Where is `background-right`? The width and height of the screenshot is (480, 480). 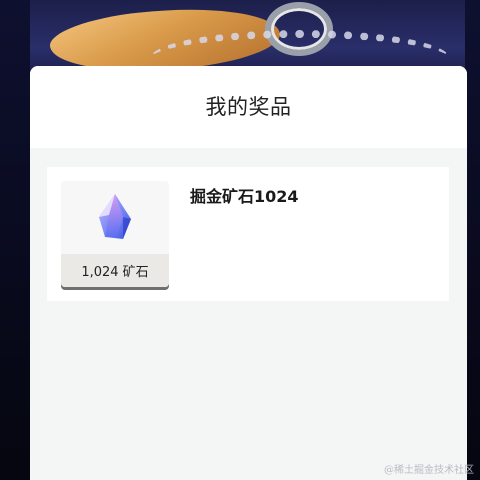 background-right is located at coordinates (472, 240).